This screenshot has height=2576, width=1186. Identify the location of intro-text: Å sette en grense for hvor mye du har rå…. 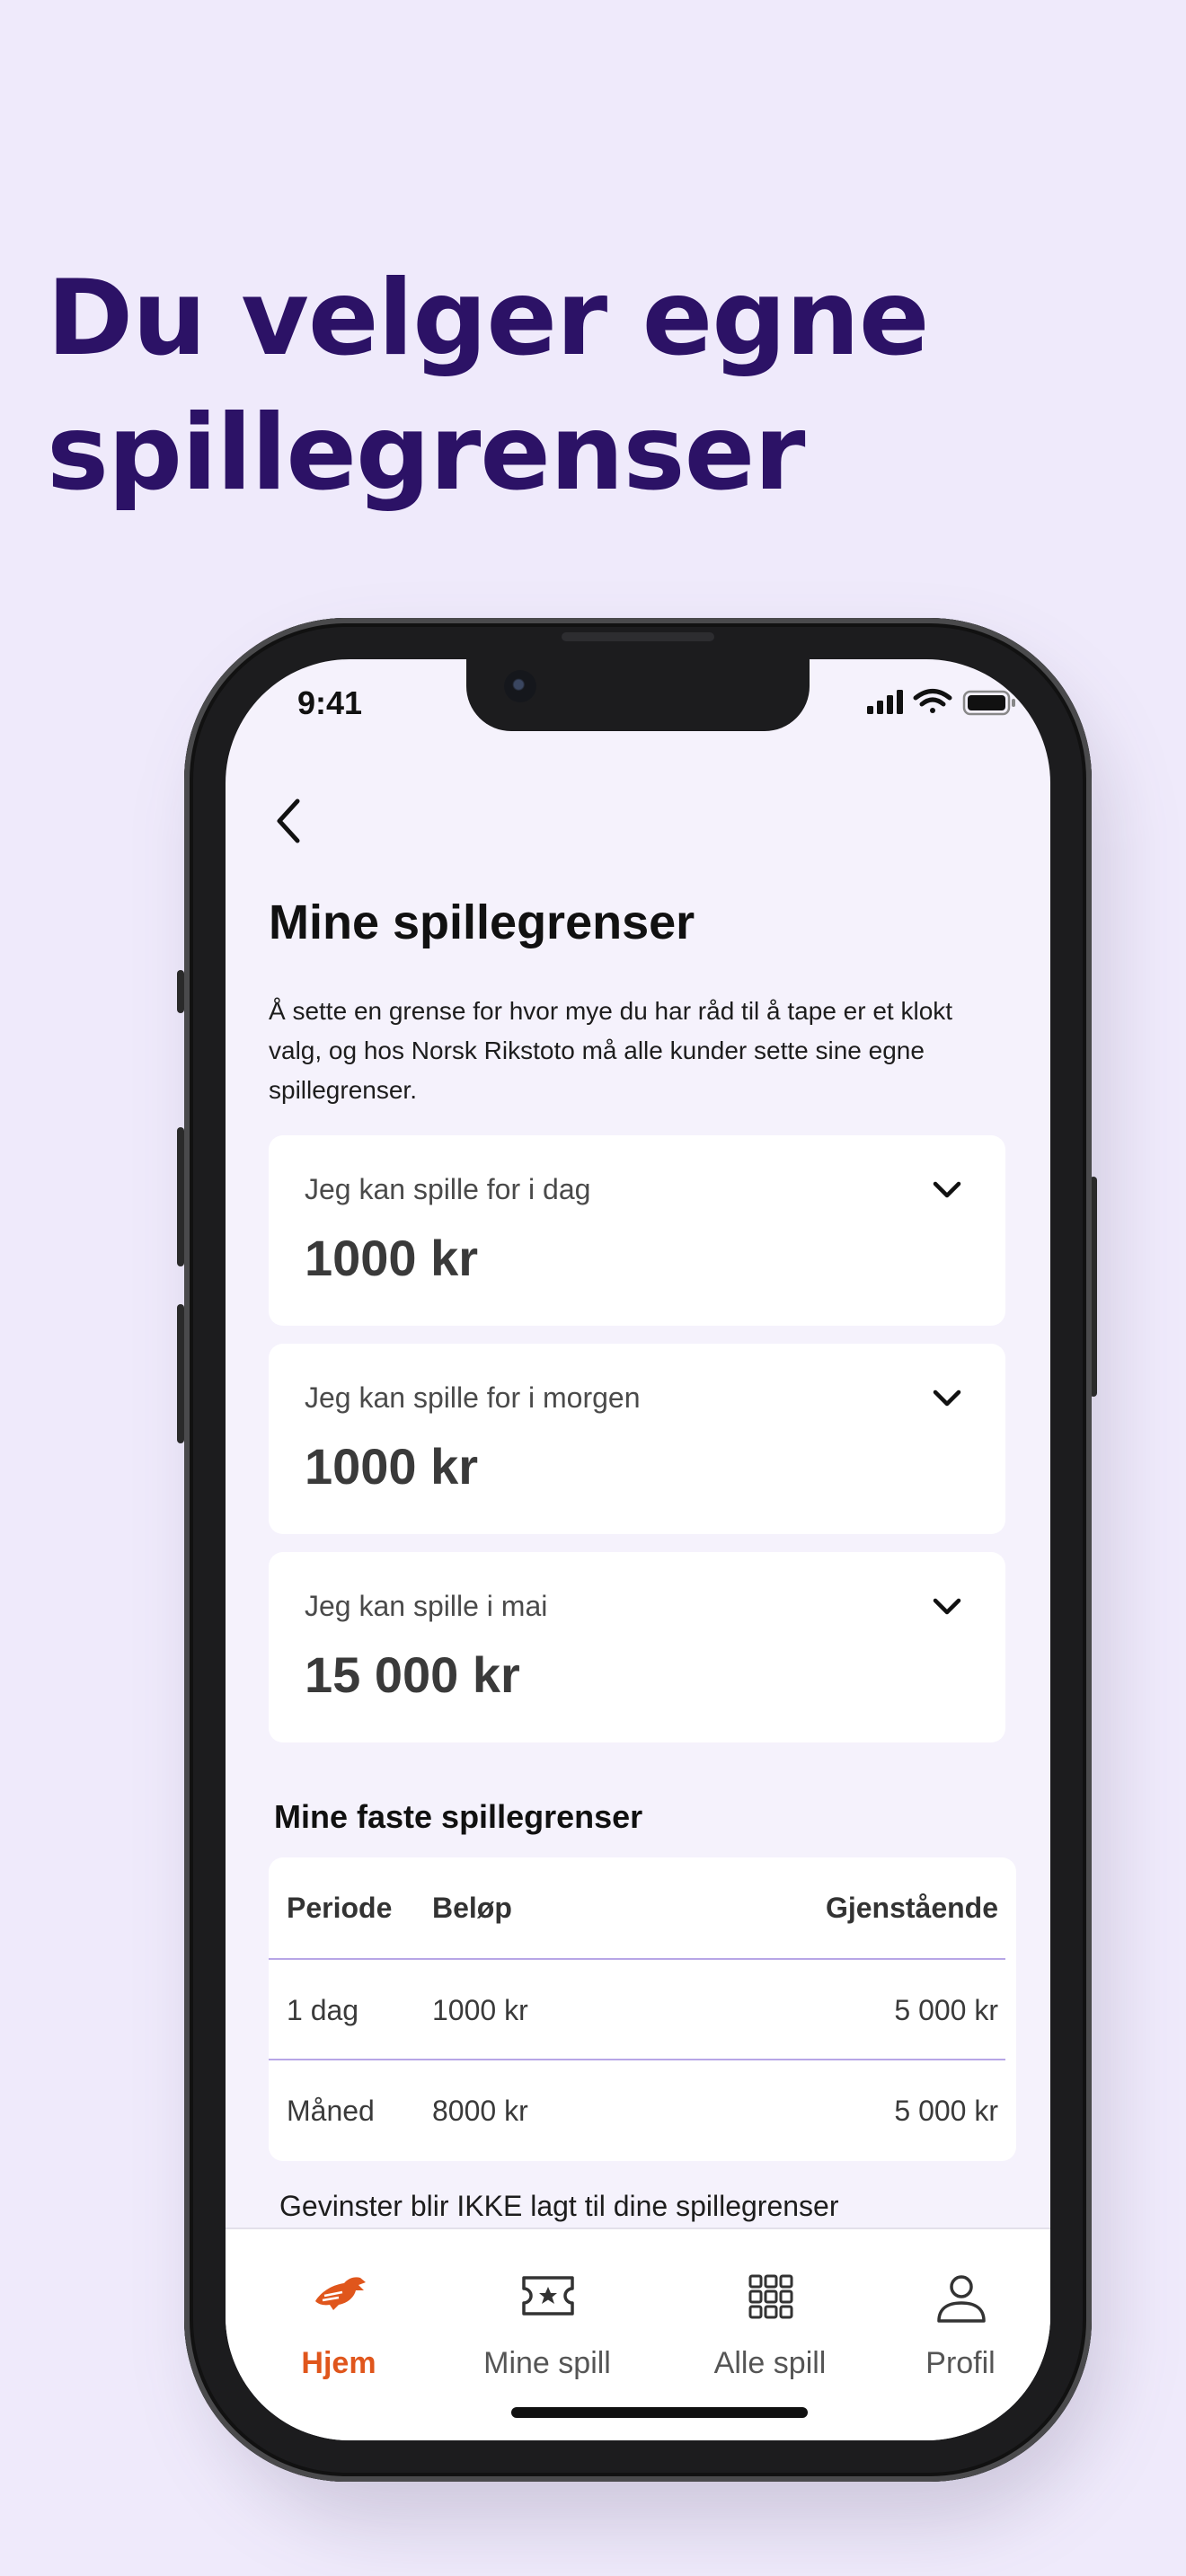
(611, 1050).